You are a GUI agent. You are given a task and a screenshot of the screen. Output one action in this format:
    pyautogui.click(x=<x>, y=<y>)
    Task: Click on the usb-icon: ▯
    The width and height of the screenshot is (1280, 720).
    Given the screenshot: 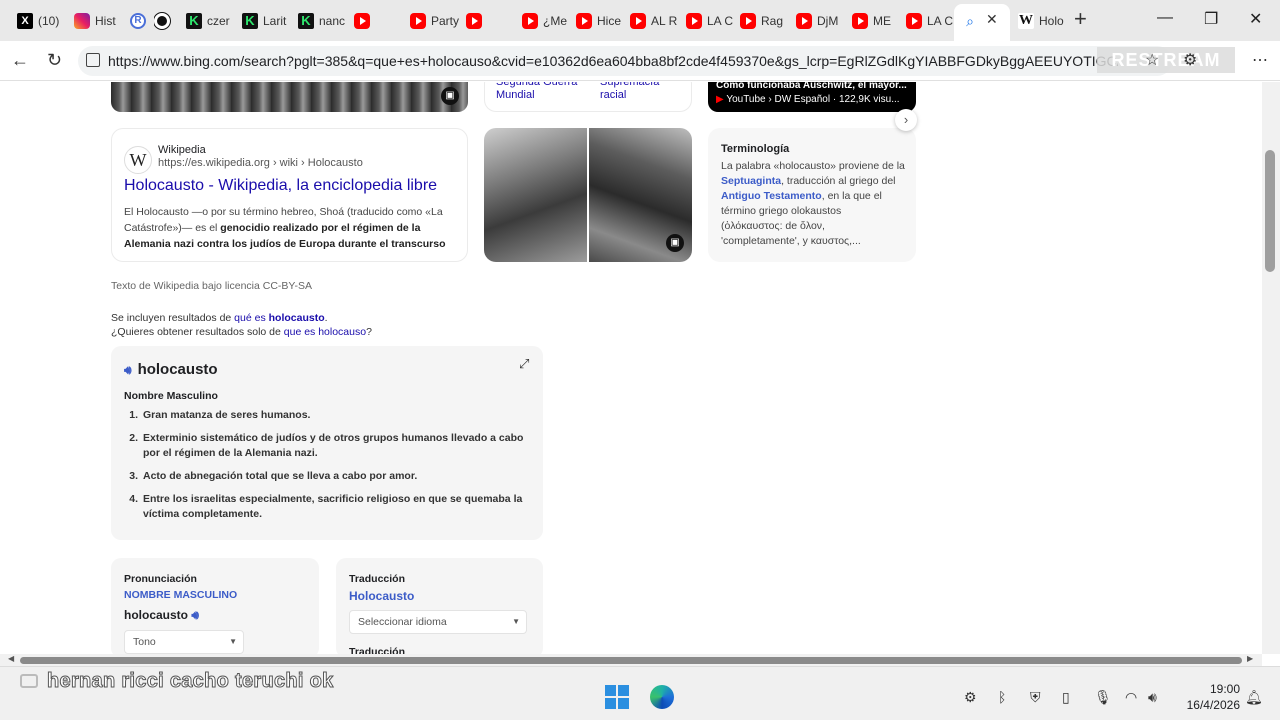 What is the action you would take?
    pyautogui.click(x=1066, y=697)
    